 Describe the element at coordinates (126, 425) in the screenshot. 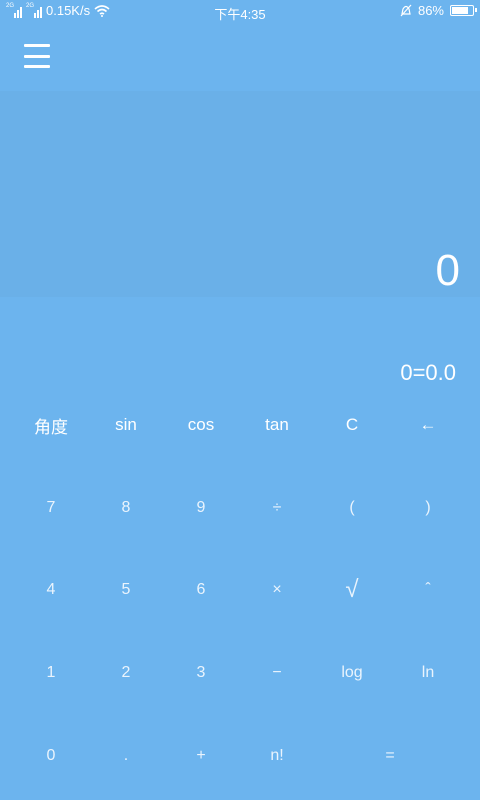

I see `key-sin: sin` at that location.